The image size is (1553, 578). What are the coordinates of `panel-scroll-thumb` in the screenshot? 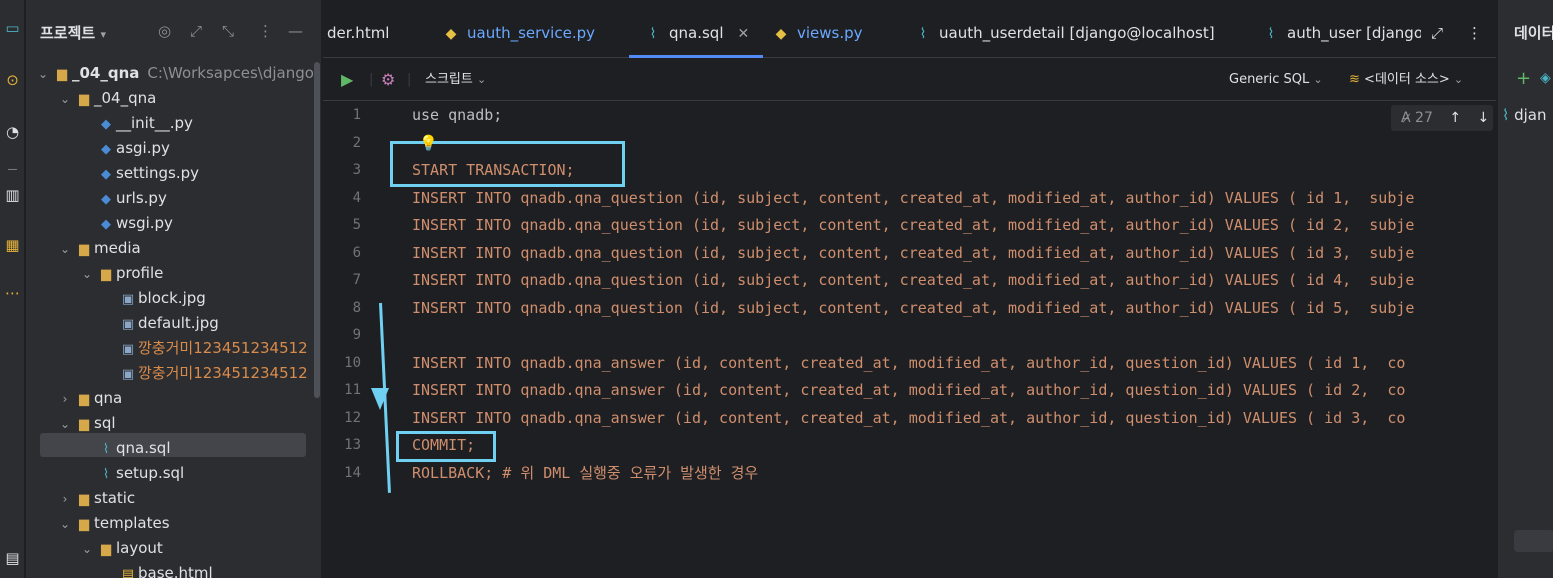 It's located at (1533, 541).